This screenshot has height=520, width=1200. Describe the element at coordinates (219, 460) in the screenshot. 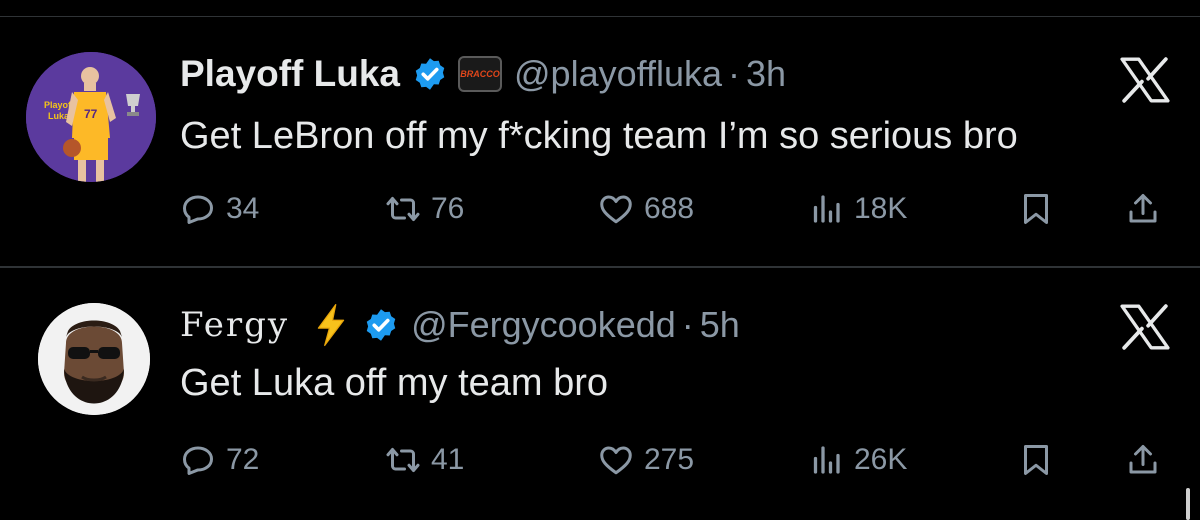

I see `reply-button: 72` at that location.